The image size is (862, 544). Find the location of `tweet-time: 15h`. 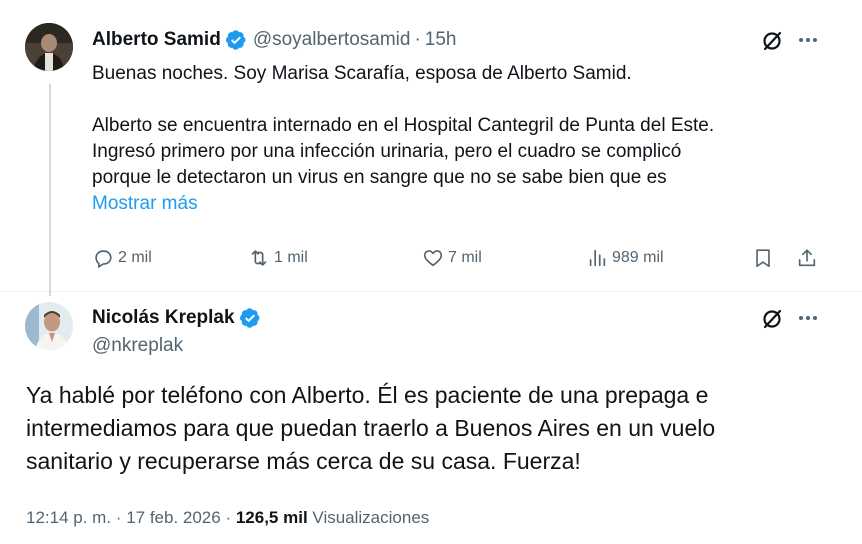

tweet-time: 15h is located at coordinates (441, 40).